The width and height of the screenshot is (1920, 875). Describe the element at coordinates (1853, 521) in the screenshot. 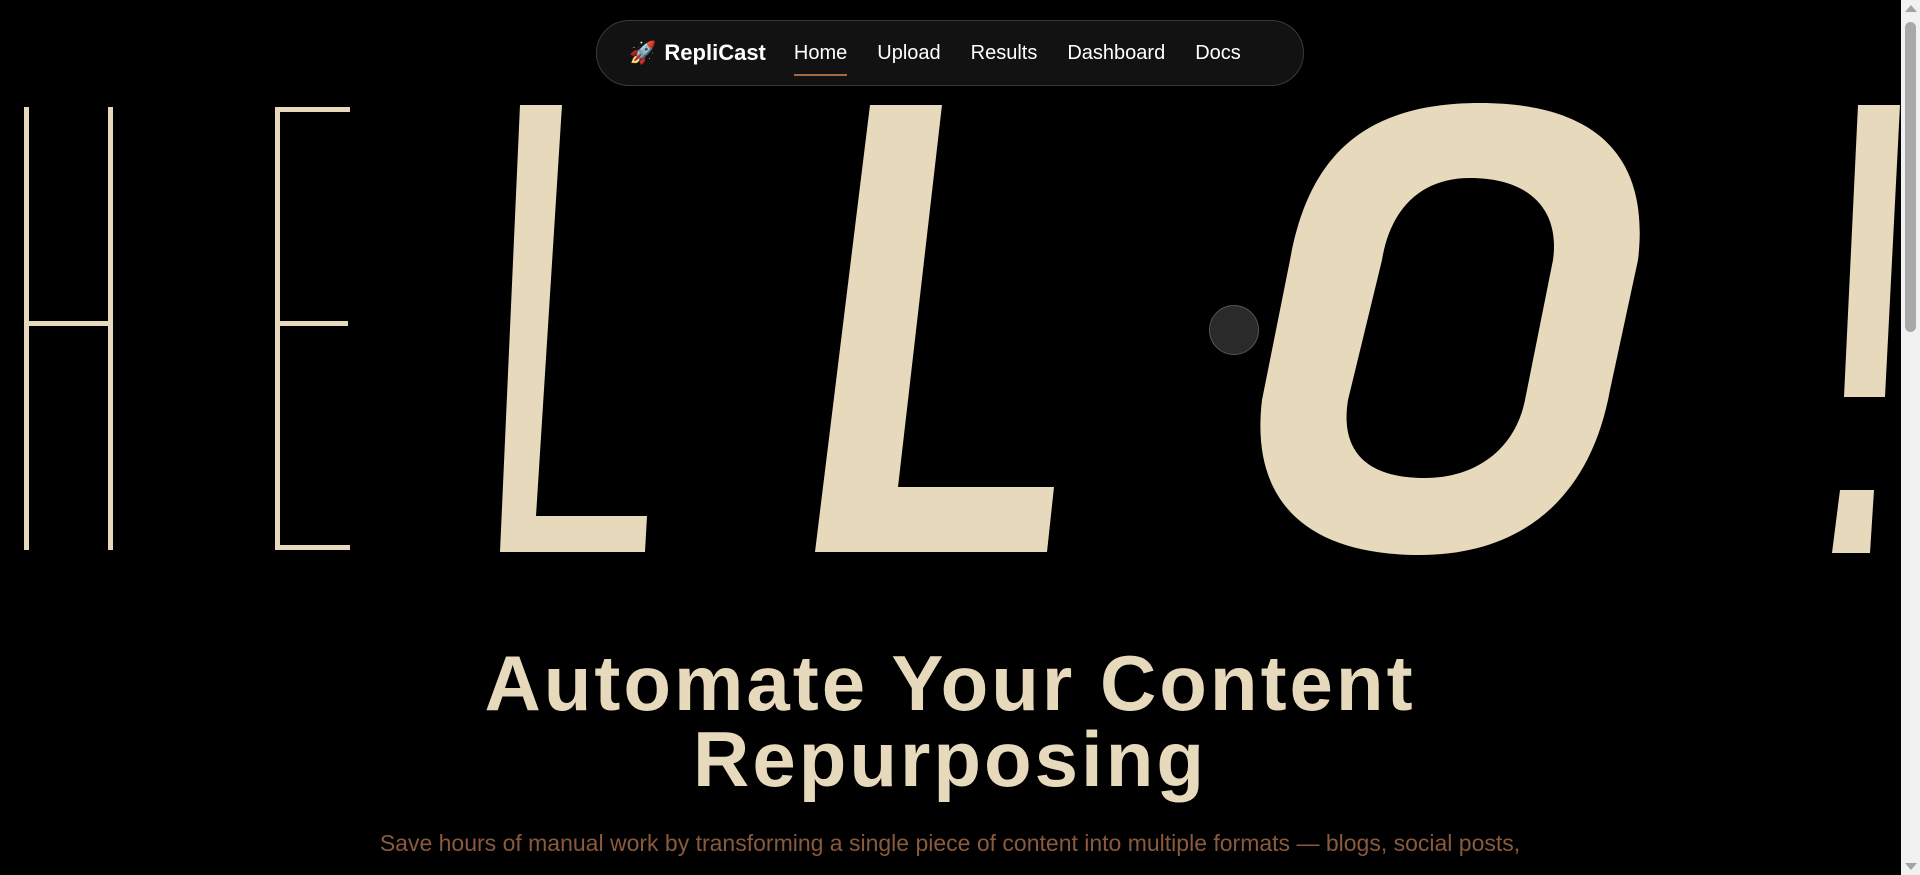

I see `letter-exclamation-dot` at that location.